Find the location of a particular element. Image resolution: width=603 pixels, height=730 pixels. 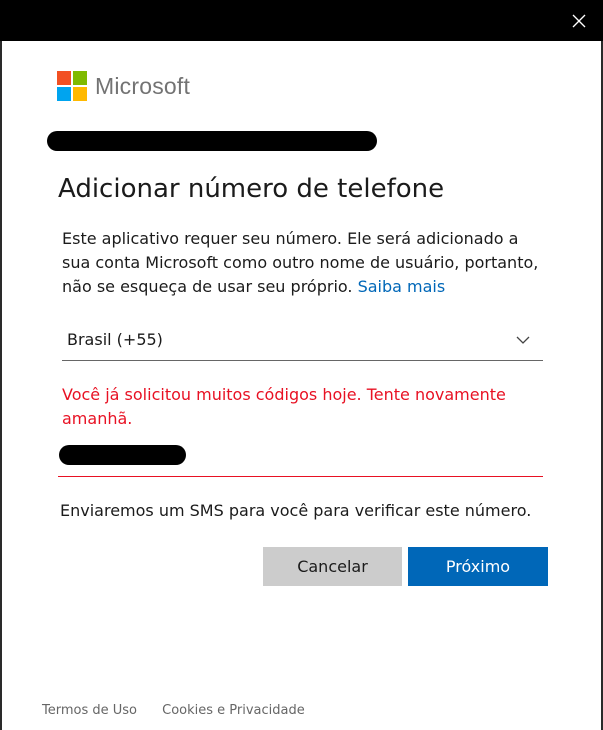

logo-square-yellow is located at coordinates (80, 94).